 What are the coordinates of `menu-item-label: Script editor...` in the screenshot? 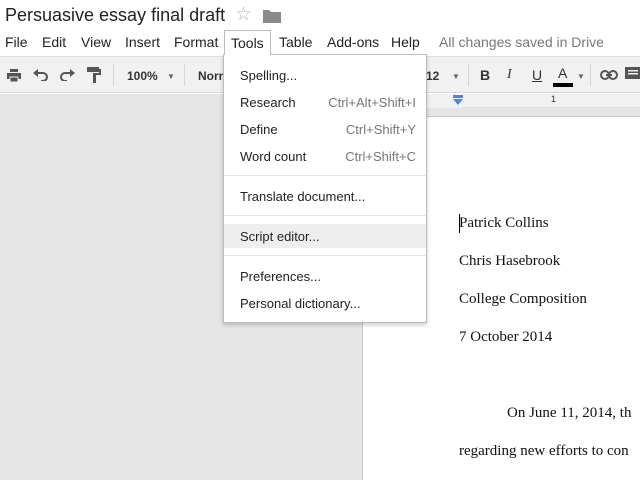 It's located at (280, 236).